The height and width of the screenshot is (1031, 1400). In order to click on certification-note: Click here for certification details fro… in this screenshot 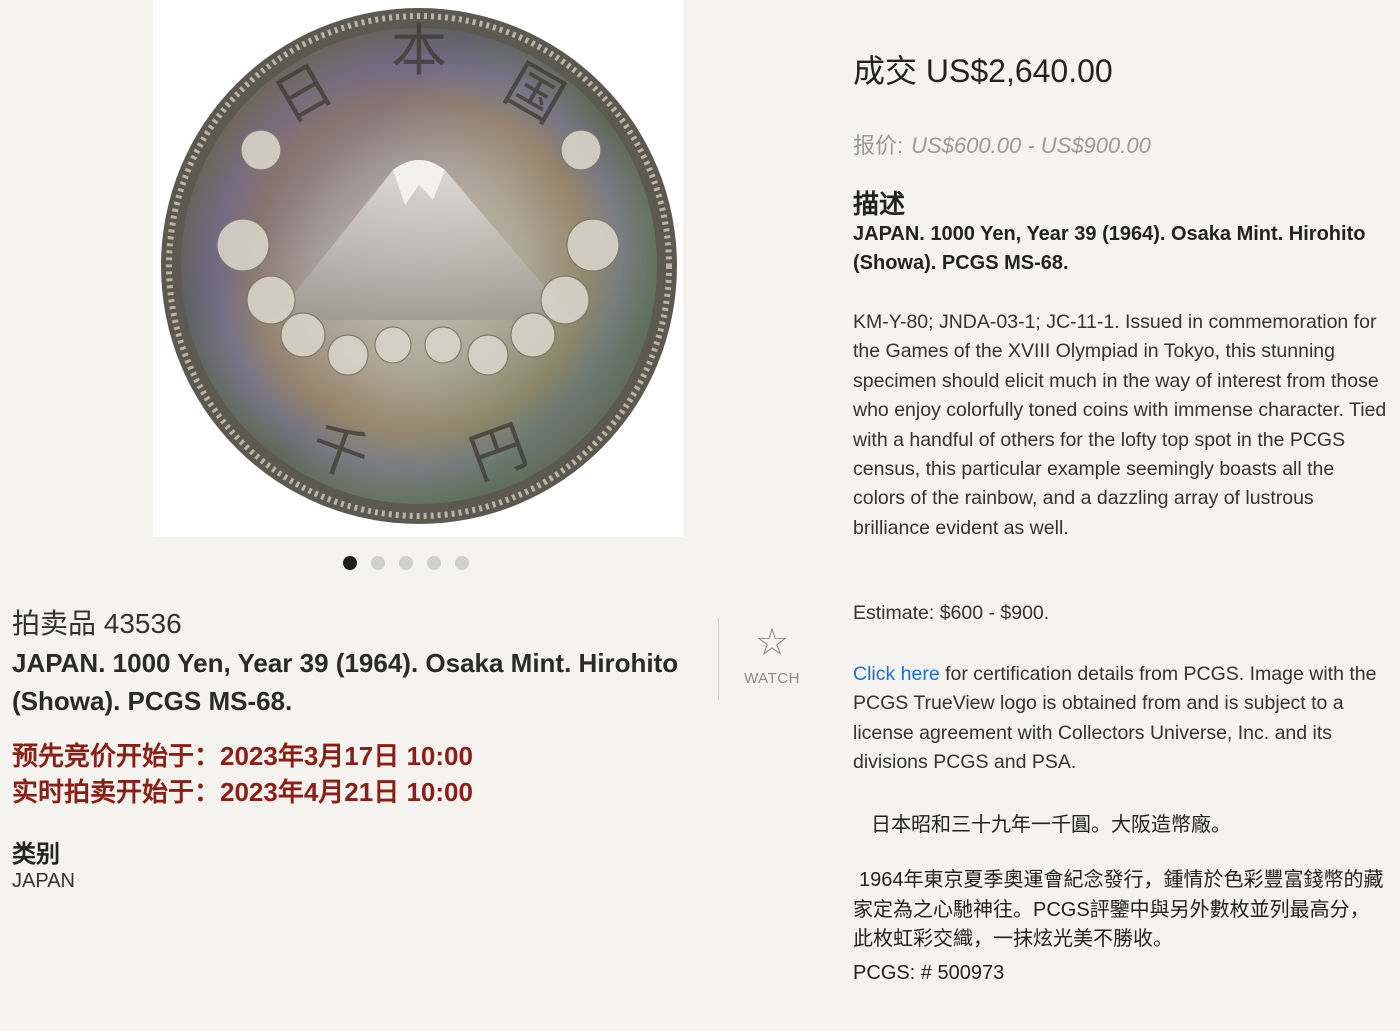, I will do `click(1120, 719)`.